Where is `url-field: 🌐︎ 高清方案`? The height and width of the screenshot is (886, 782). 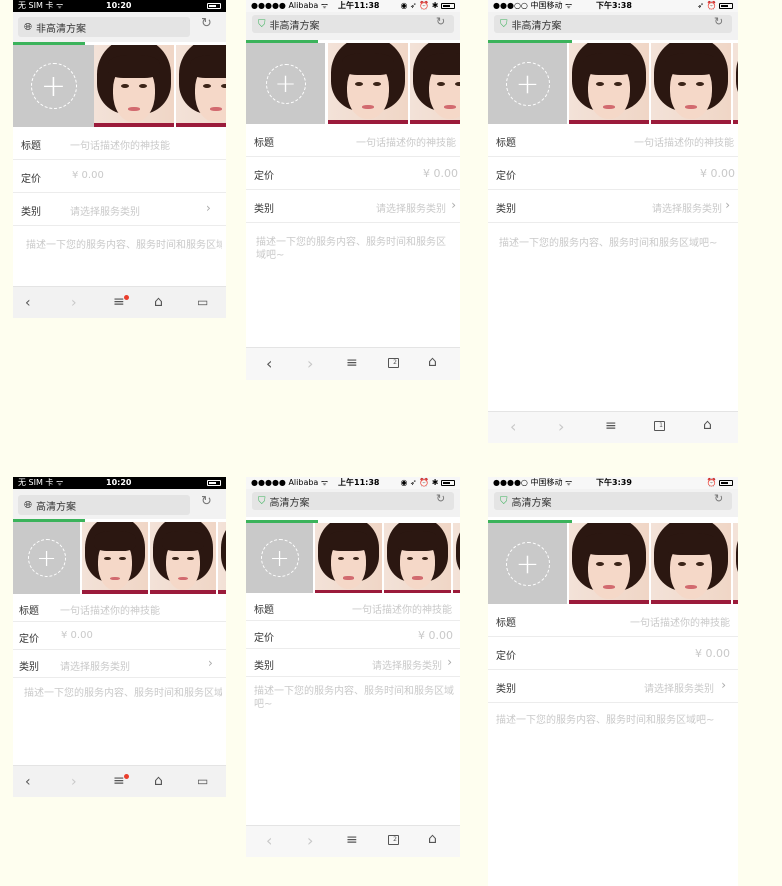
url-field: 🌐︎ 高清方案 is located at coordinates (104, 505).